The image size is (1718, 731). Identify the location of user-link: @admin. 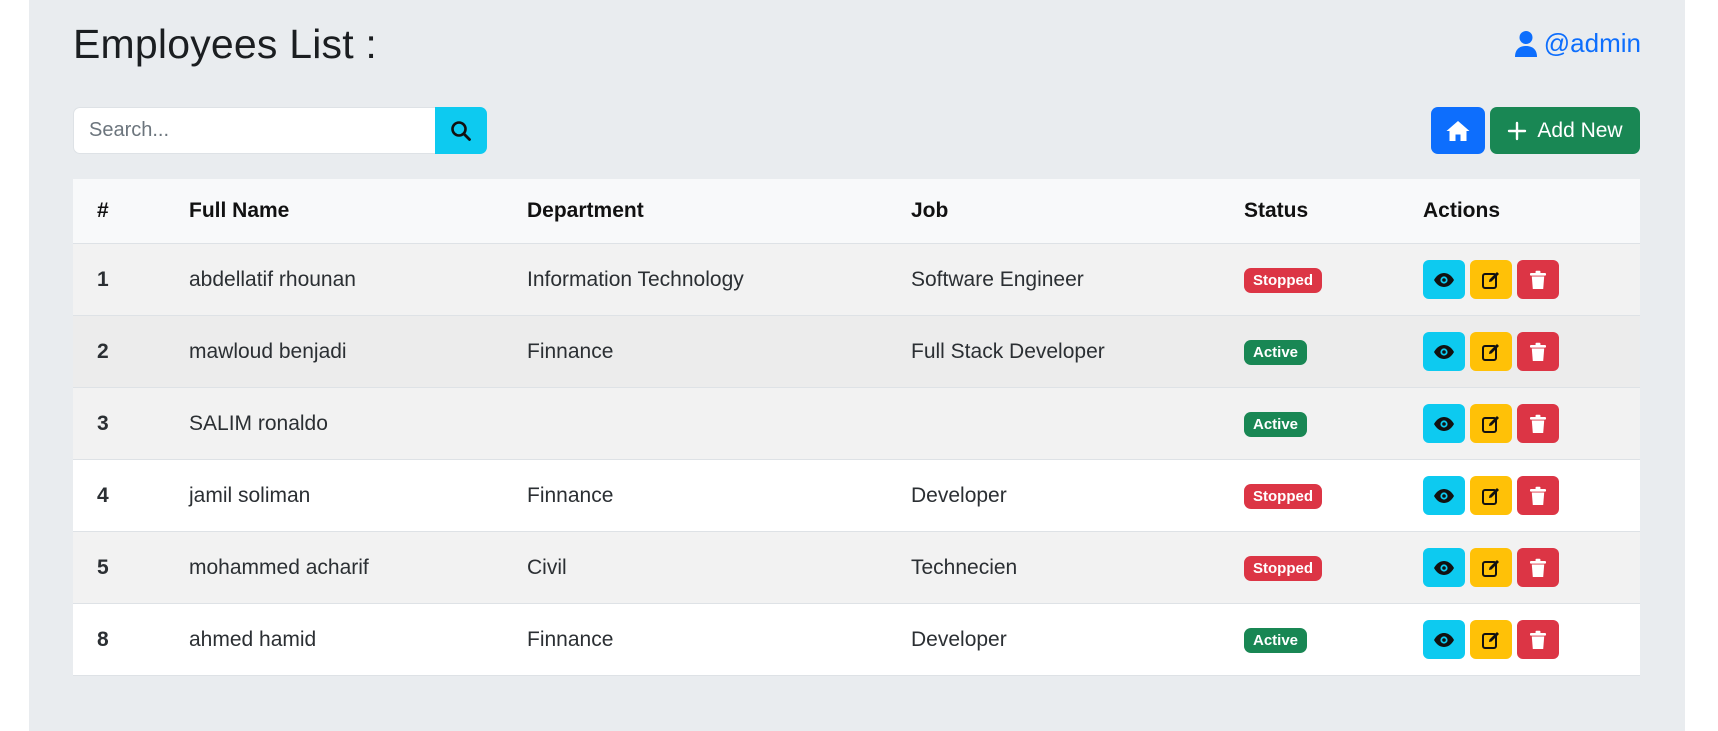
(1577, 43).